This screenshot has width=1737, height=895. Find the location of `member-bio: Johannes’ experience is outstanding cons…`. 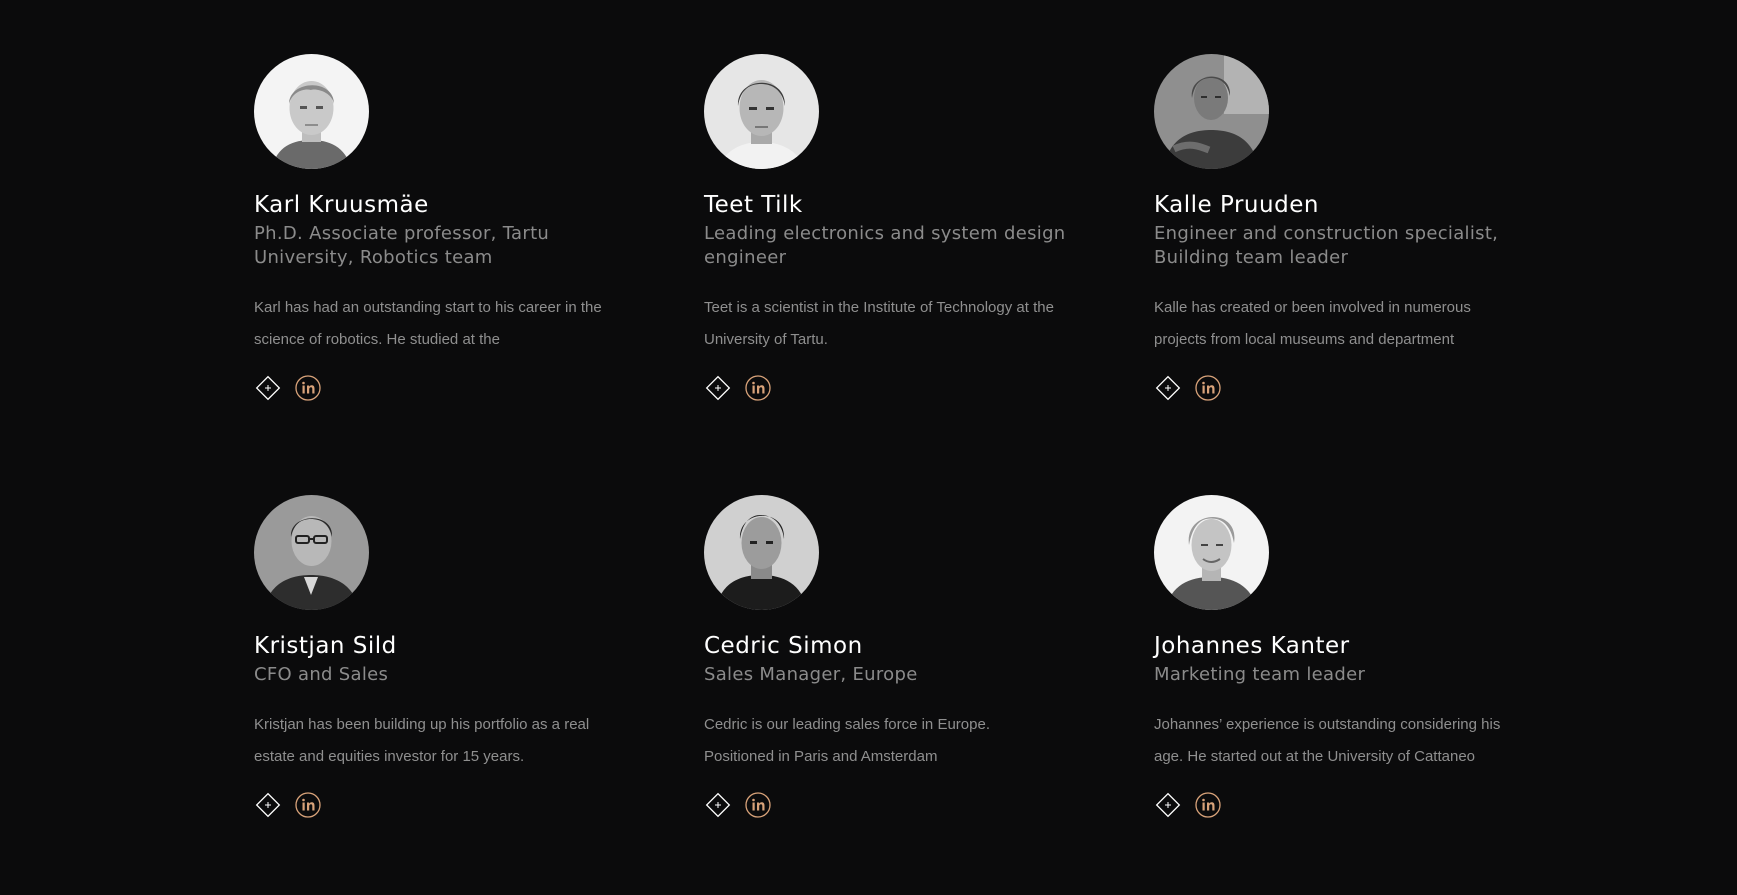

member-bio: Johannes’ experience is outstanding cons… is located at coordinates (1327, 740).